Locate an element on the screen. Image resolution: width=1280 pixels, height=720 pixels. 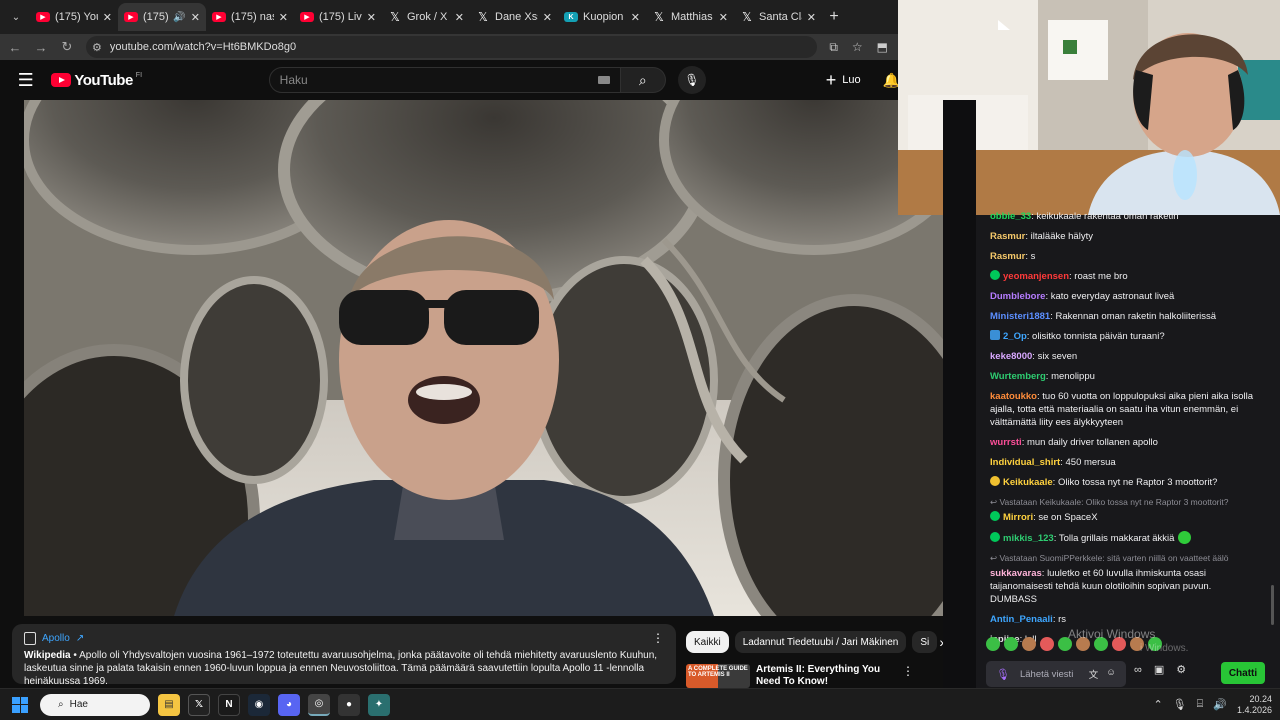
chat-send-button: Chatti is located at coordinates (1243, 673).